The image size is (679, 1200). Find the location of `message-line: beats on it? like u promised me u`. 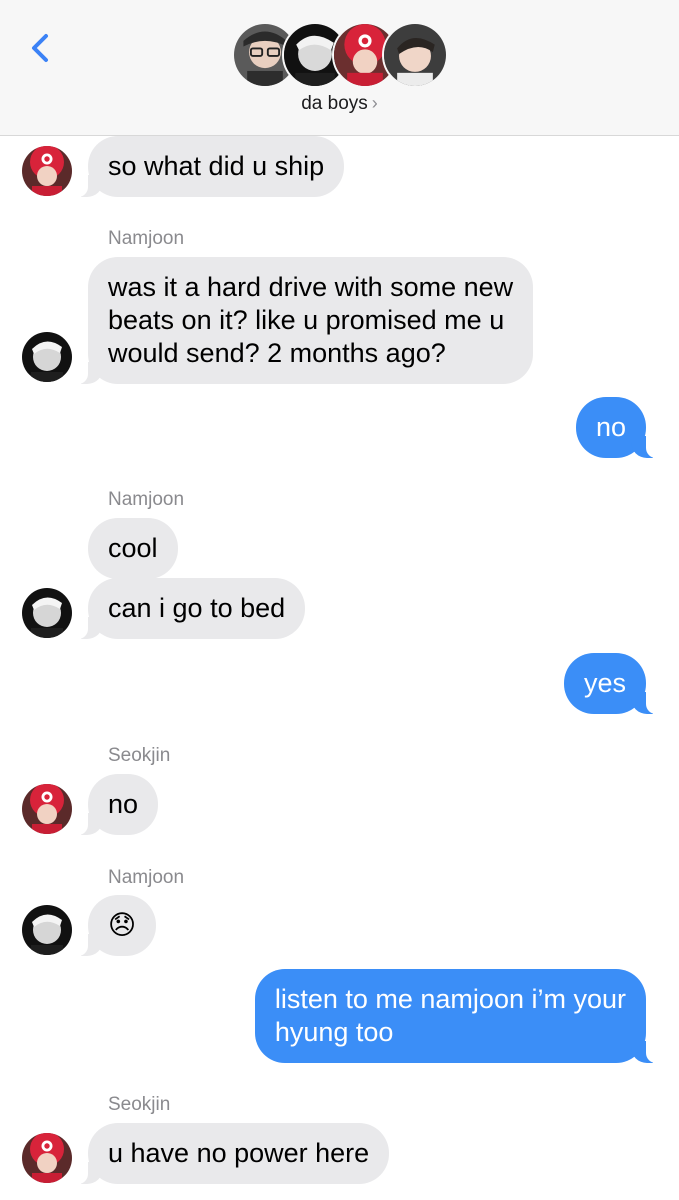

message-line: beats on it? like u promised me u is located at coordinates (306, 320).